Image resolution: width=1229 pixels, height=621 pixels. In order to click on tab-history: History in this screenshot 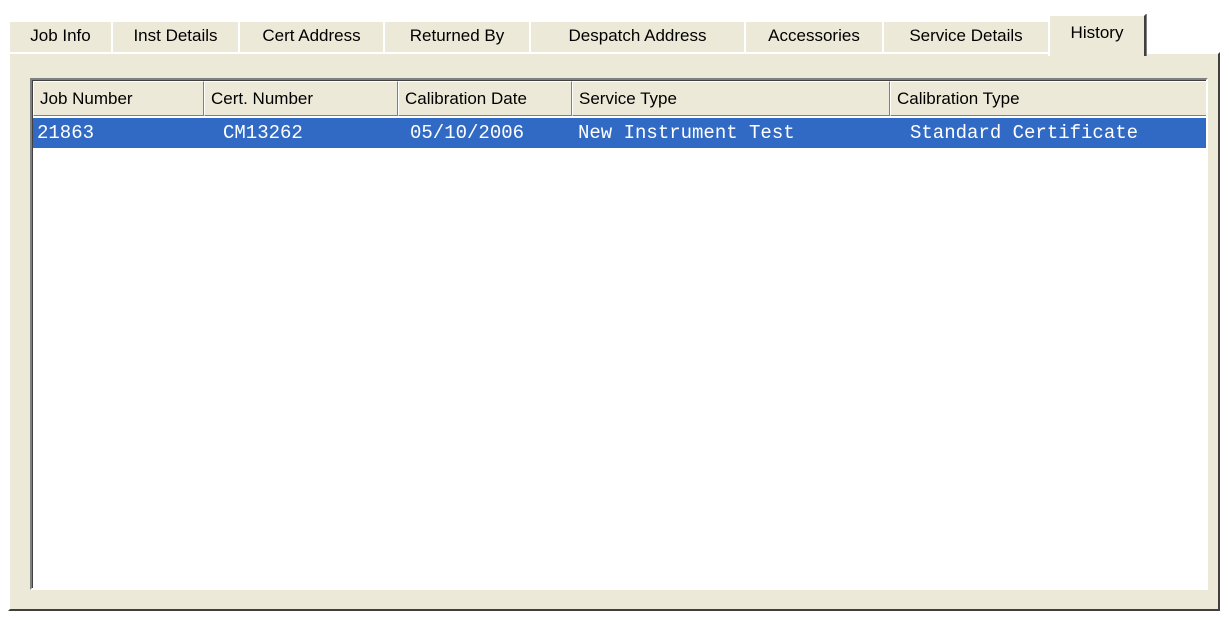, I will do `click(1097, 35)`.